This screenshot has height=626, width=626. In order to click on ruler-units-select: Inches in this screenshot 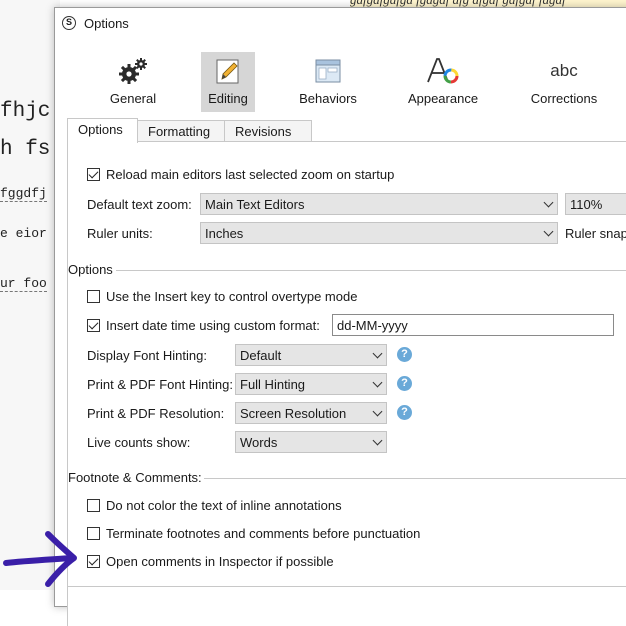, I will do `click(379, 233)`.